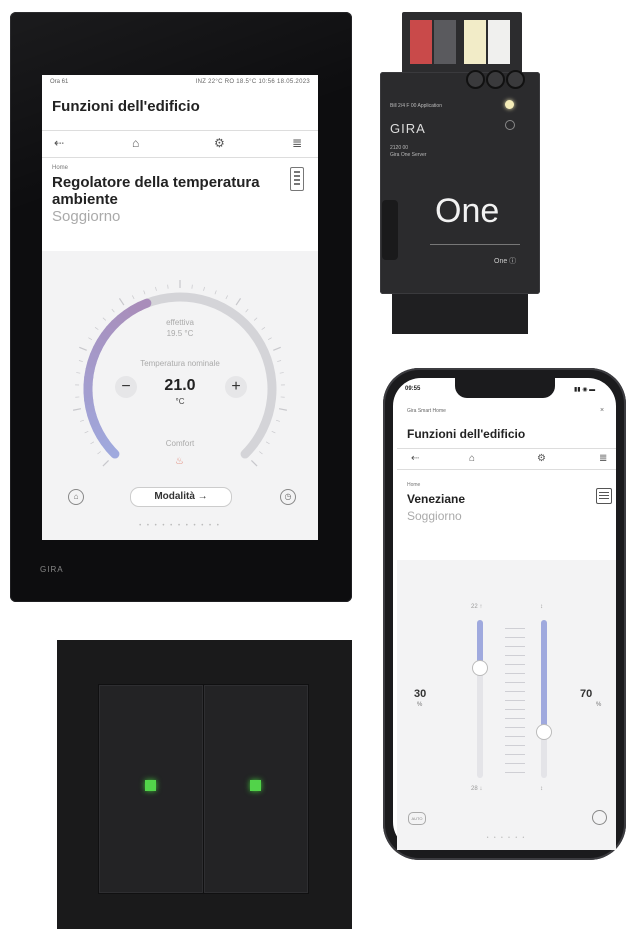 This screenshot has height=929, width=630. I want to click on phone-notch, so click(505, 388).